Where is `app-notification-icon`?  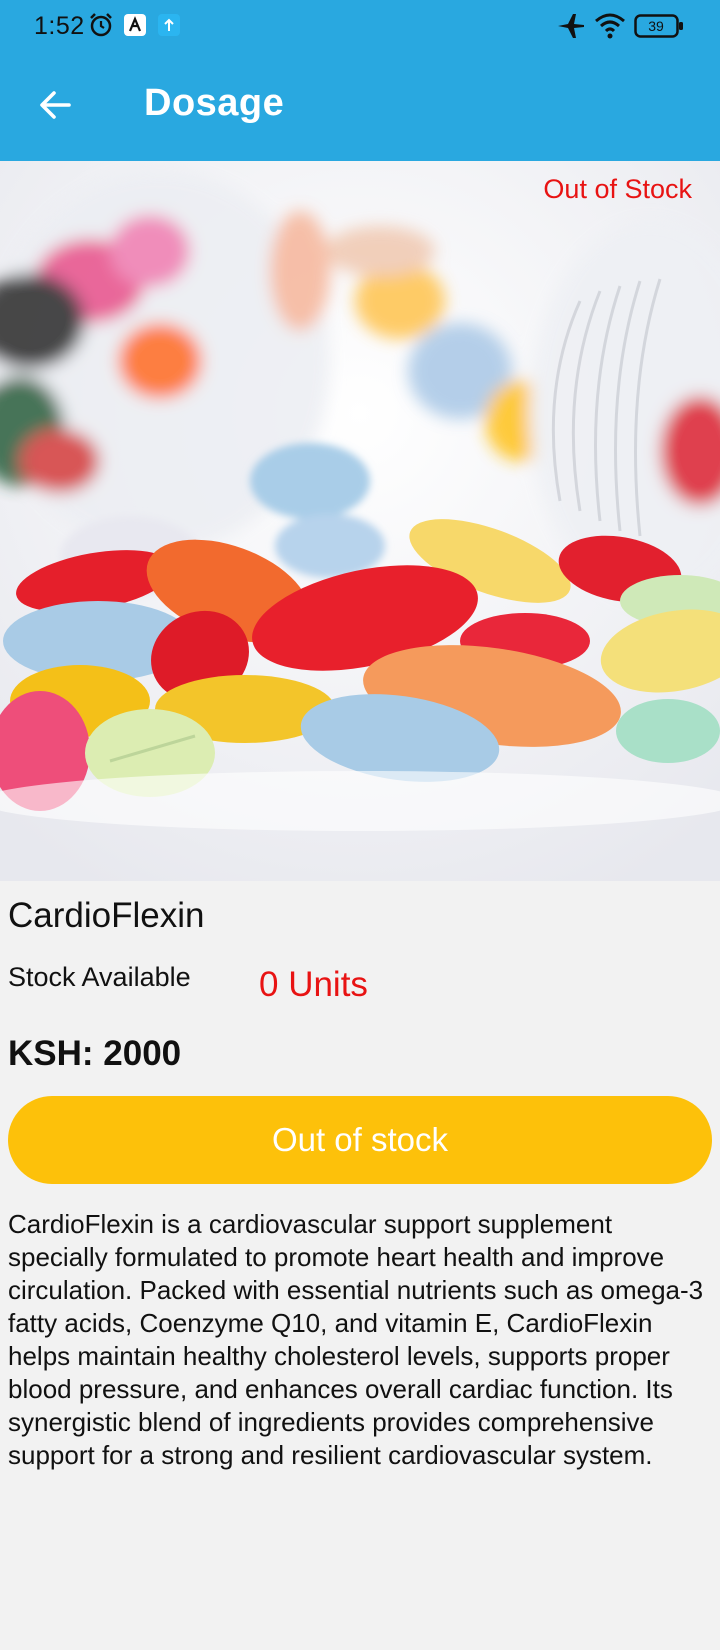 app-notification-icon is located at coordinates (135, 27).